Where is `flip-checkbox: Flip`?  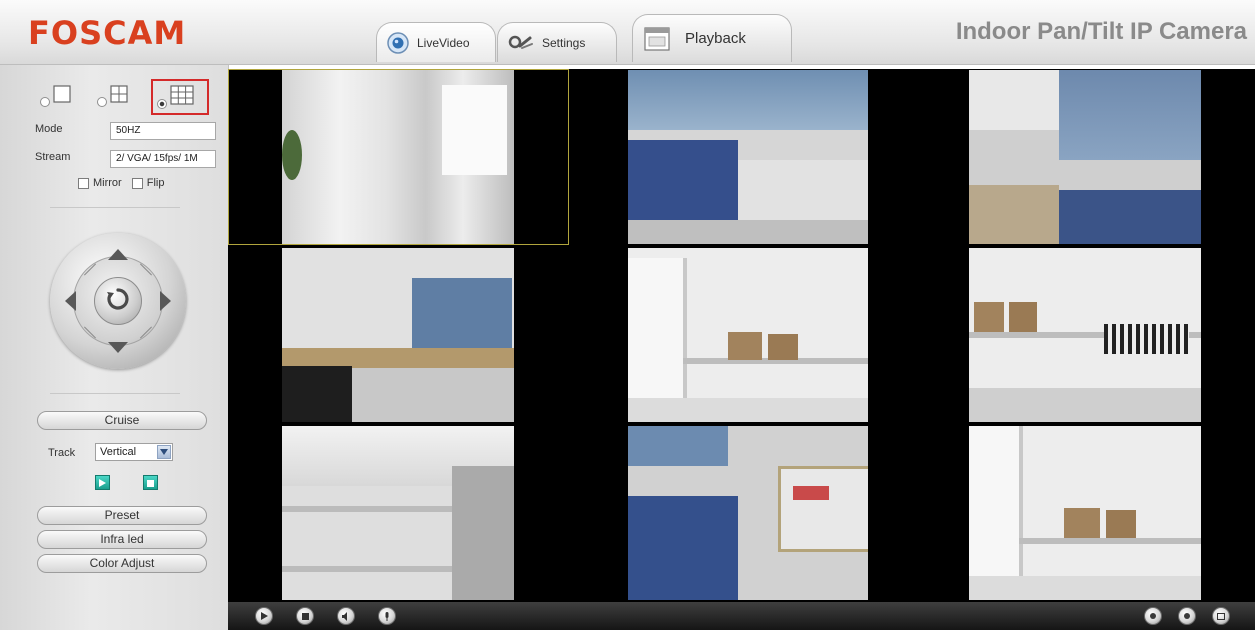
flip-checkbox: Flip is located at coordinates (148, 183).